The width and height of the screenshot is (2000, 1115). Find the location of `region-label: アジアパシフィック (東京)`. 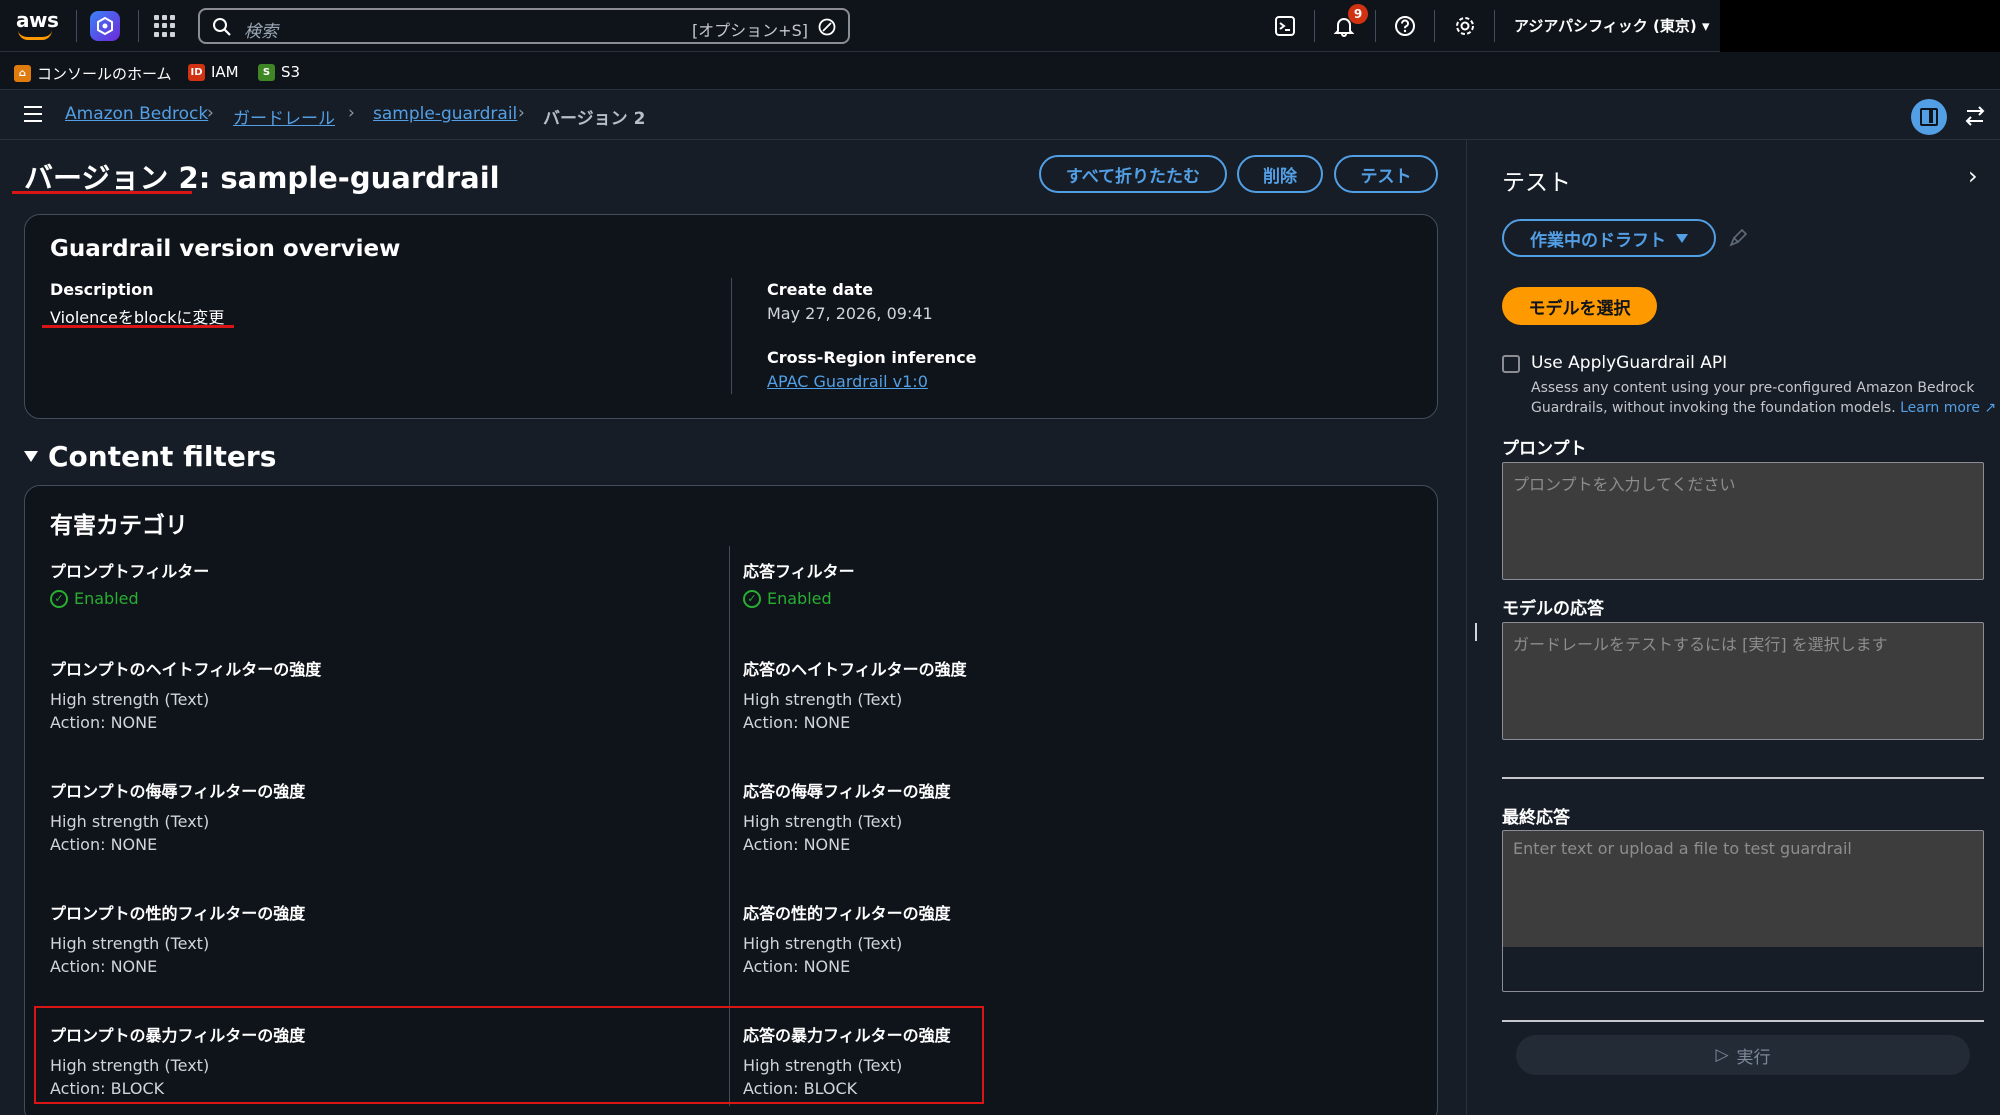

region-label: アジアパシフィック (東京) is located at coordinates (1605, 26).